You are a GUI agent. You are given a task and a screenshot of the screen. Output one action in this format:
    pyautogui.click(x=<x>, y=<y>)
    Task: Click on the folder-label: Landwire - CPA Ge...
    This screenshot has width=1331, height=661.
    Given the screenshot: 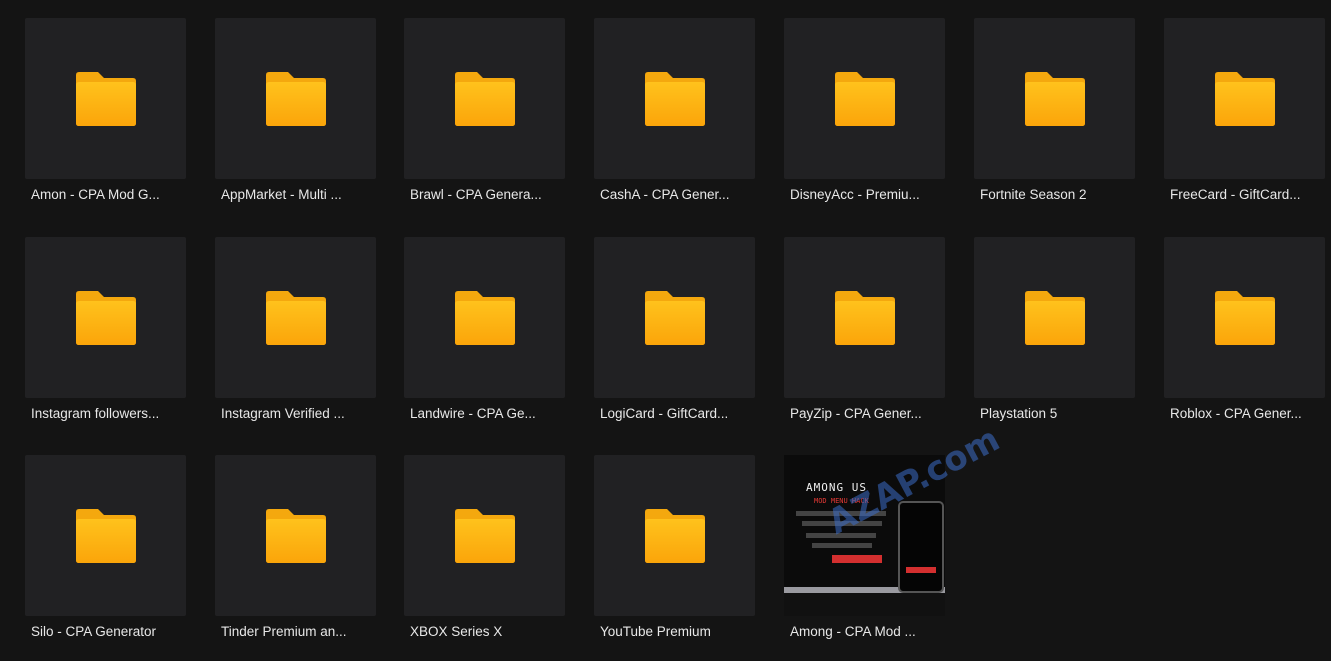 What is the action you would take?
    pyautogui.click(x=473, y=413)
    